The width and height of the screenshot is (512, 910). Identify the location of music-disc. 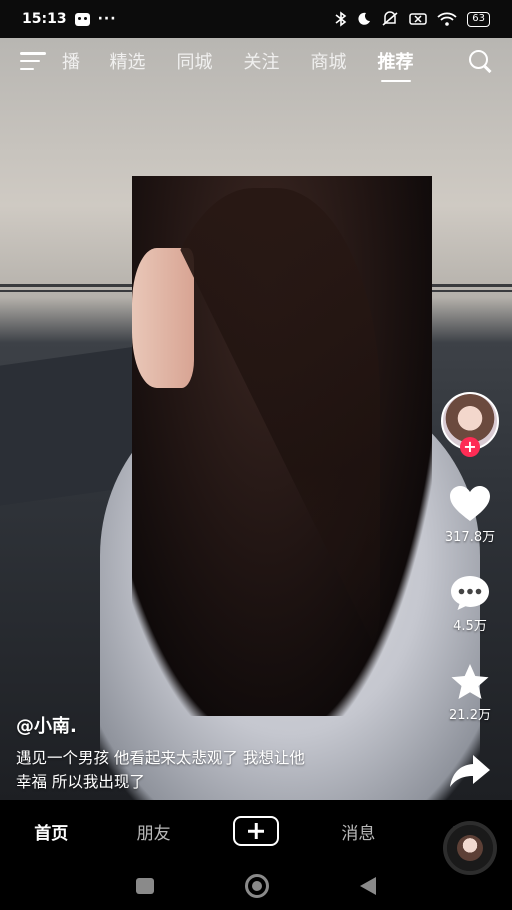
(470, 848).